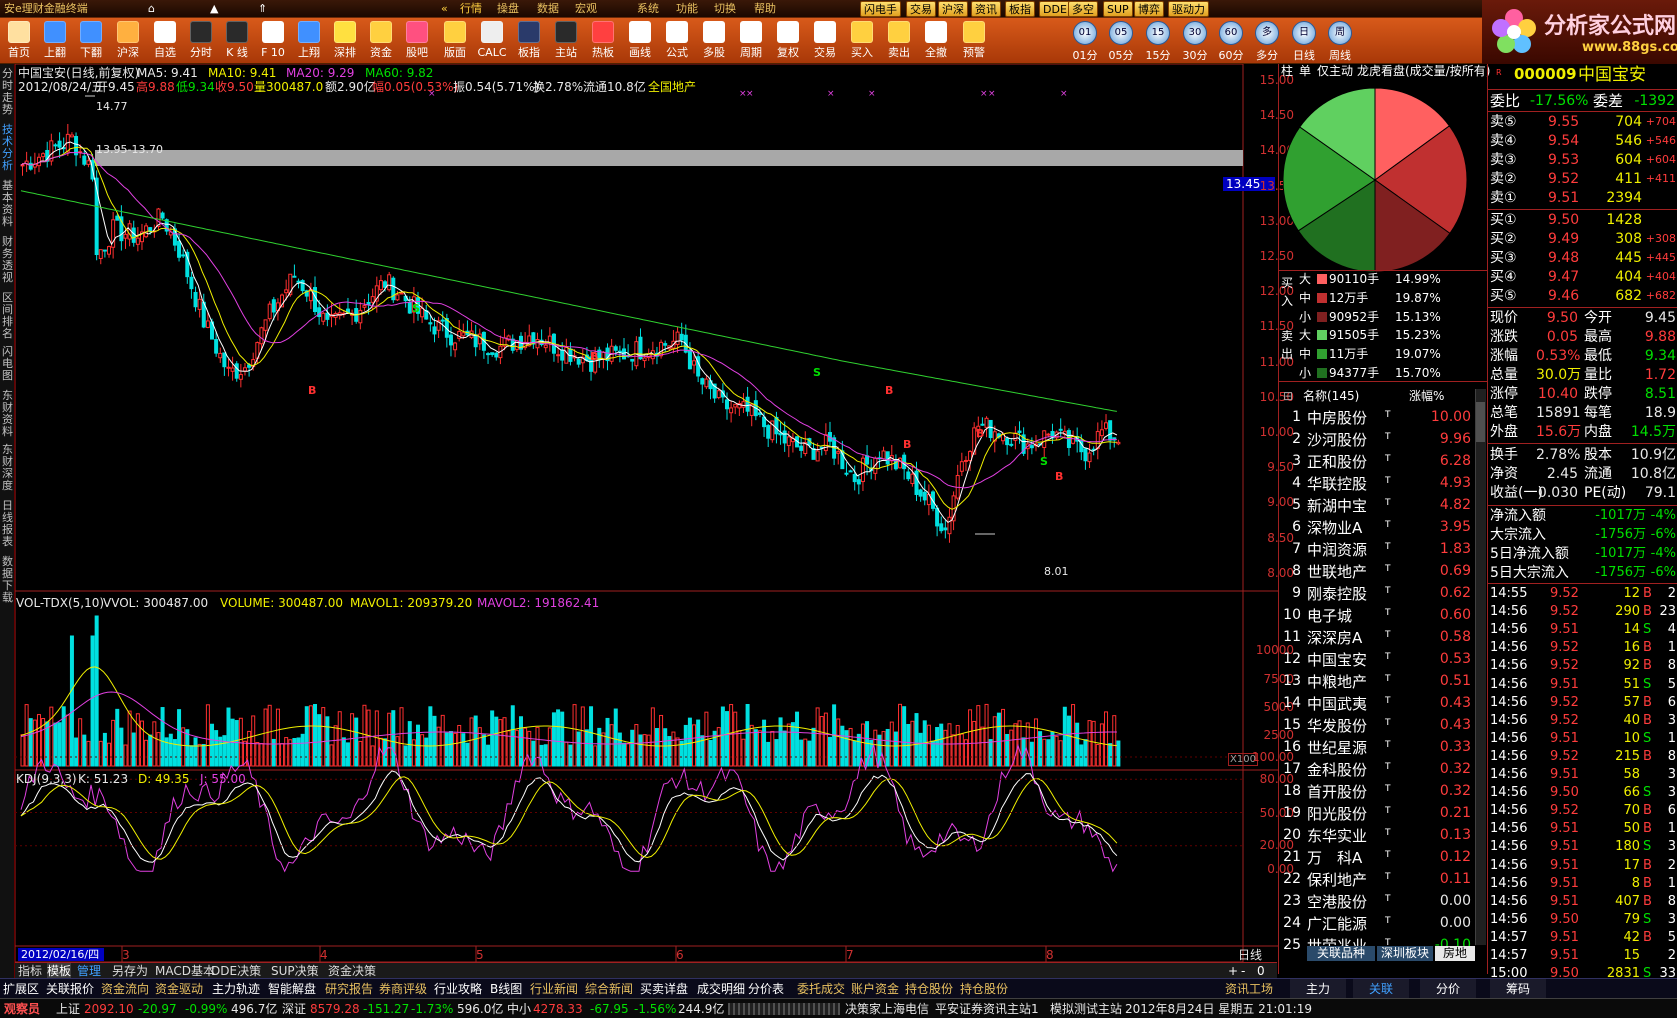 The height and width of the screenshot is (1018, 1677). I want to click on quick-button: SUP, so click(1118, 9).